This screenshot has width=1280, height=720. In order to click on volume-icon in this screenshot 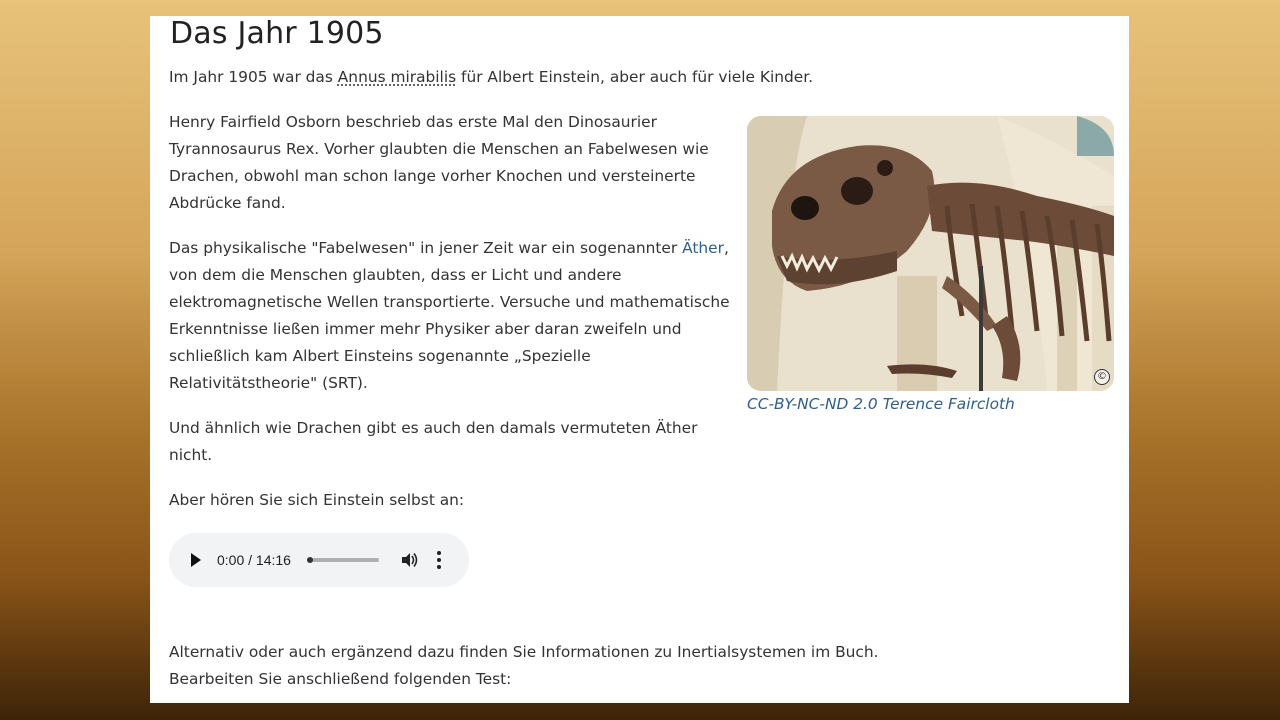, I will do `click(410, 560)`.